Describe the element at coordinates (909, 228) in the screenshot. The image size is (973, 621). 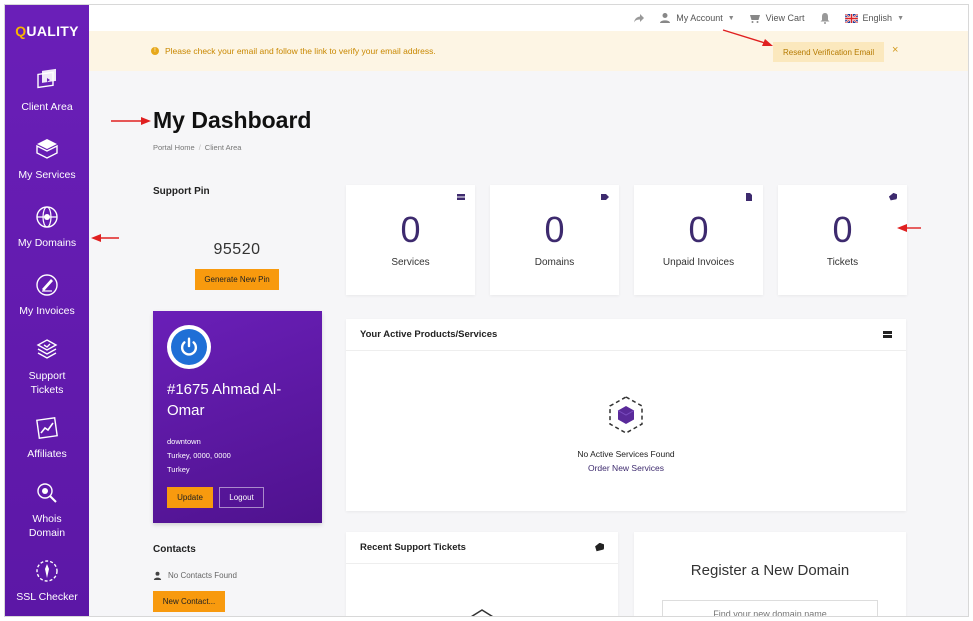
I see `annotation-arrow-tickets` at that location.